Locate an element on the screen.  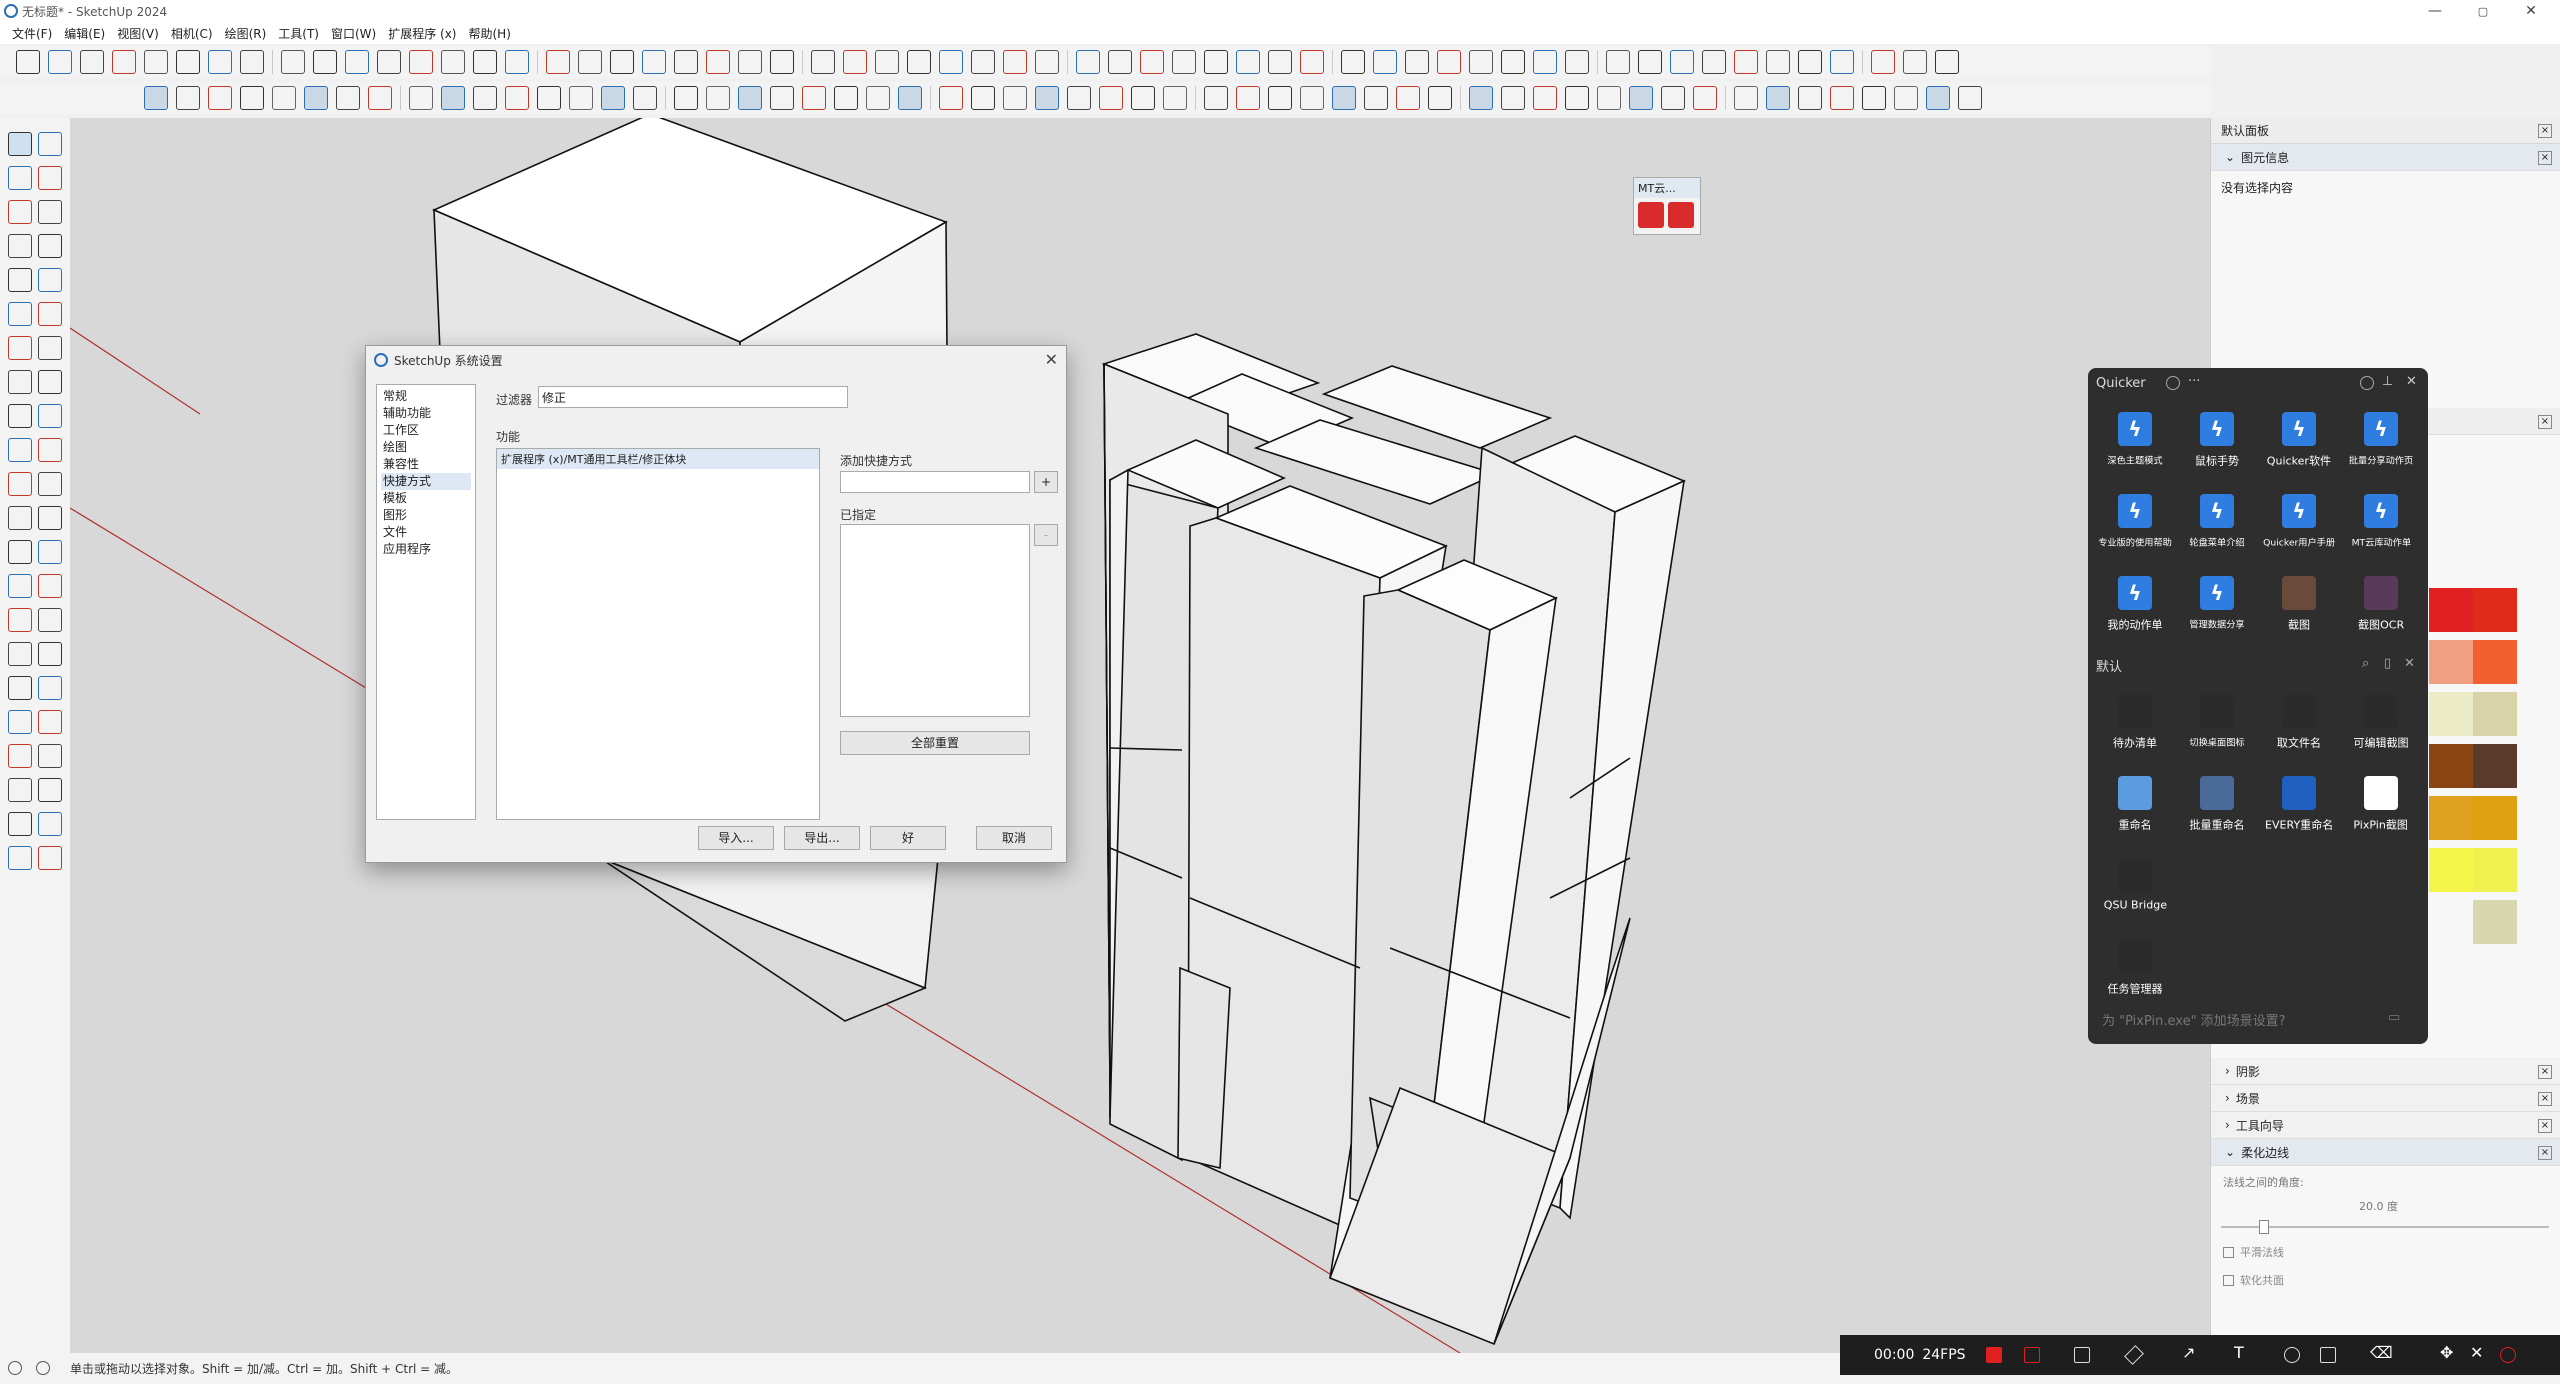
quicker-action: 待办清单 is located at coordinates (2135, 729).